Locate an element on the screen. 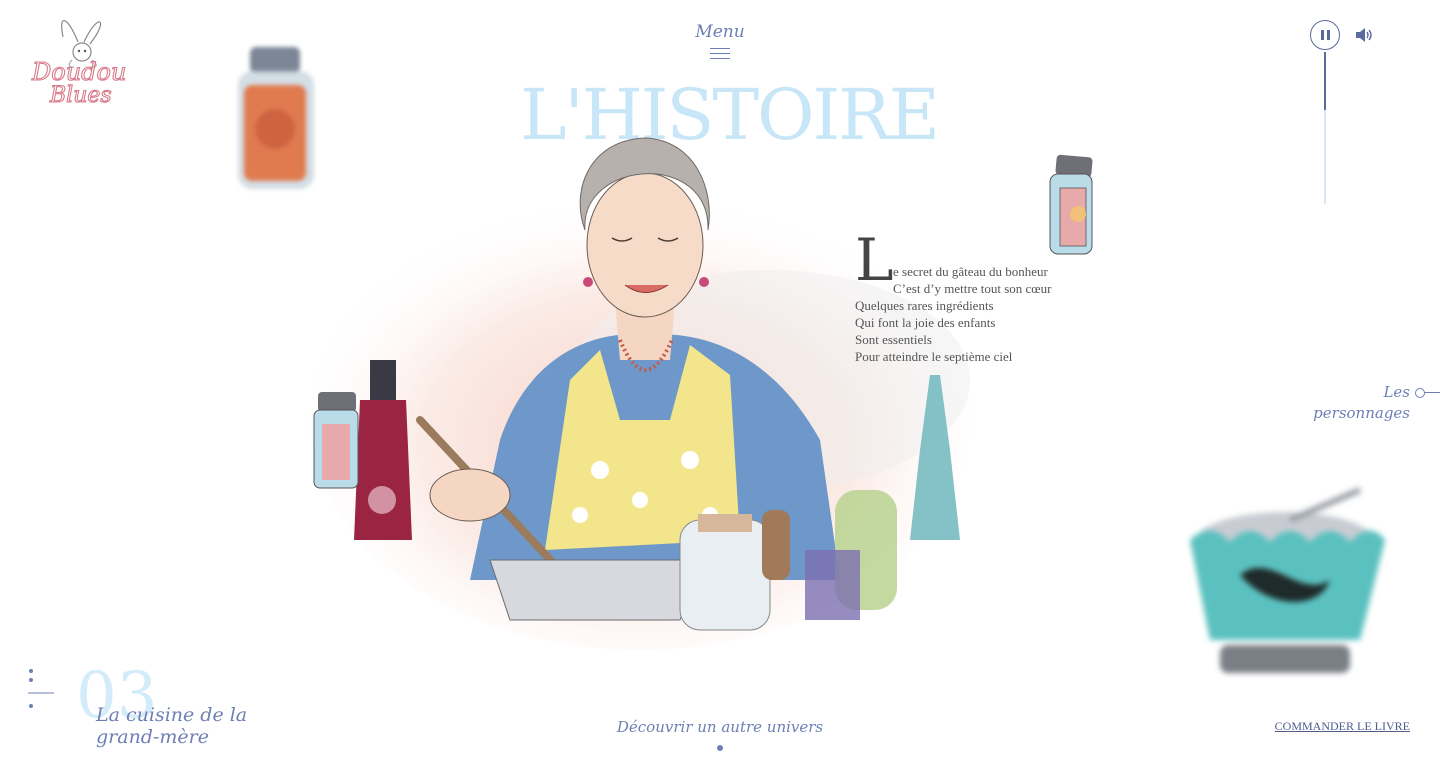  discover-indicator-dot is located at coordinates (720, 748).